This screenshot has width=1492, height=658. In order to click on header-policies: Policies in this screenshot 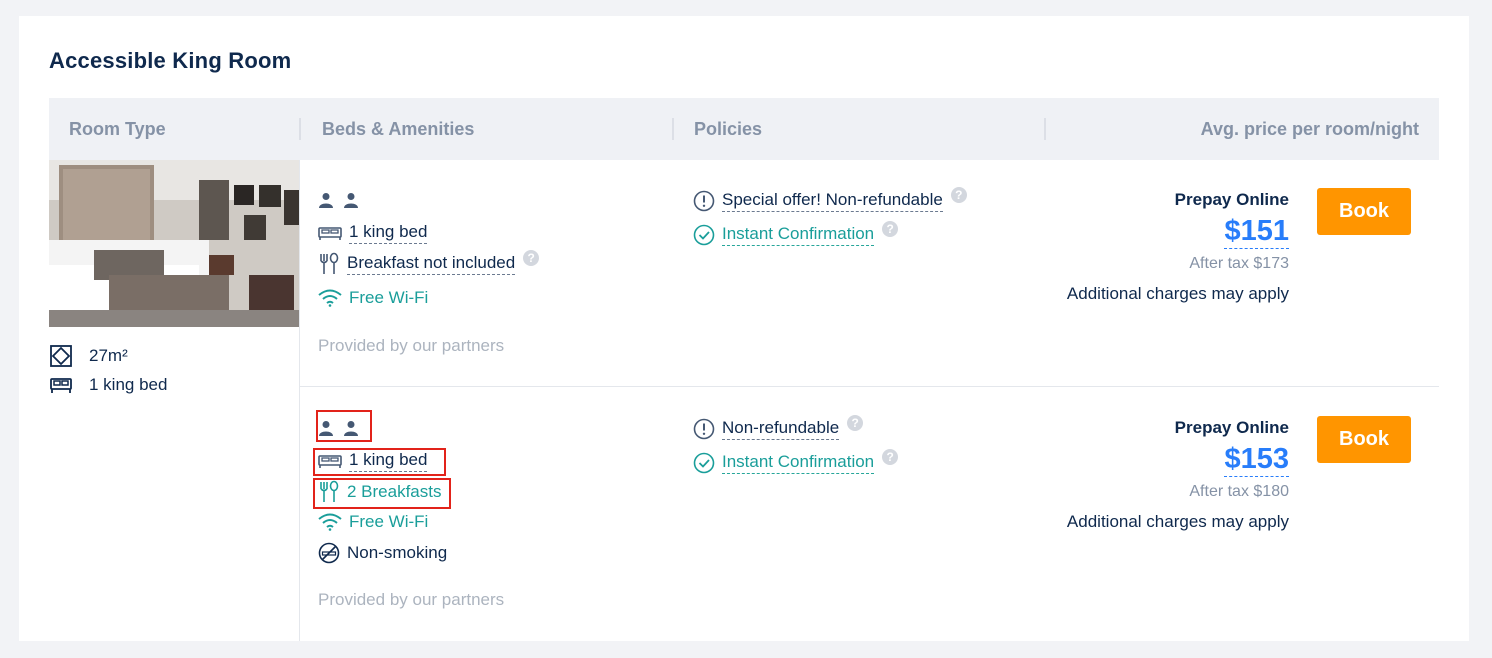, I will do `click(728, 129)`.